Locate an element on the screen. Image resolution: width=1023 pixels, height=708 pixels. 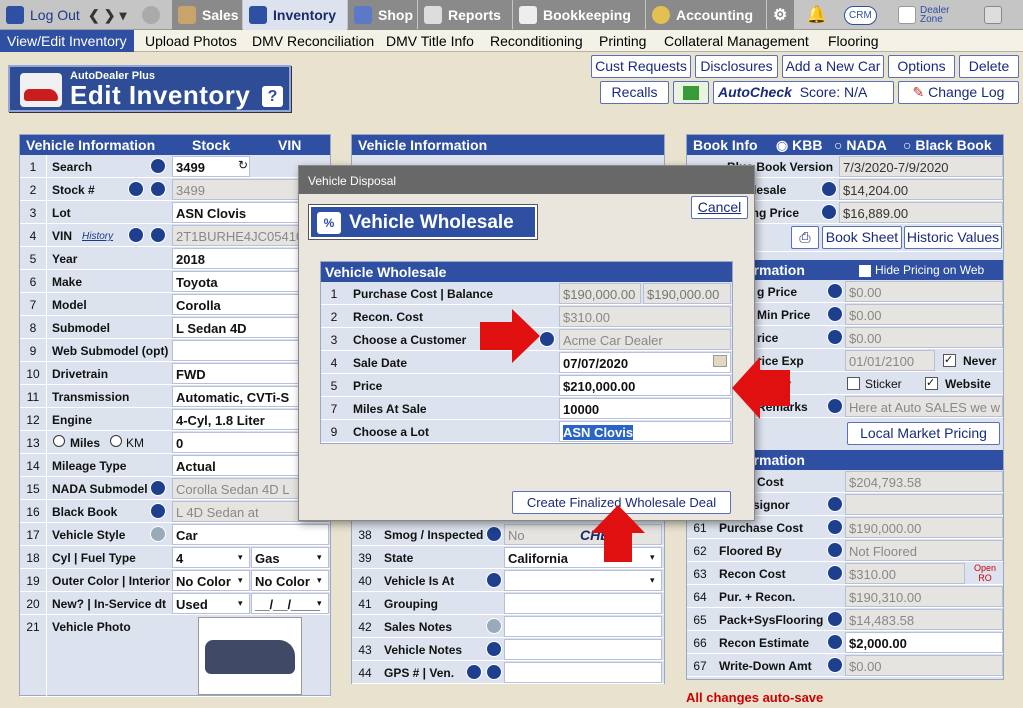
red-arrow-customer is located at coordinates (510, 336).